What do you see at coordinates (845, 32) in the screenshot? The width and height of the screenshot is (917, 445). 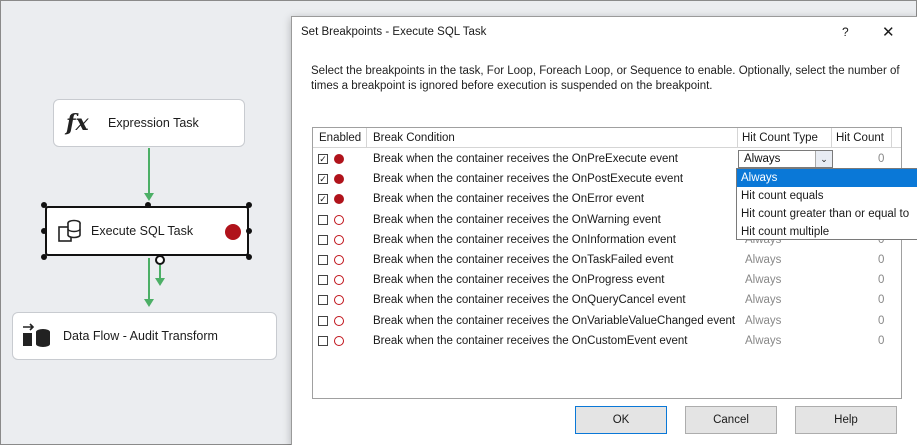 I see `help-question-icon: ?` at bounding box center [845, 32].